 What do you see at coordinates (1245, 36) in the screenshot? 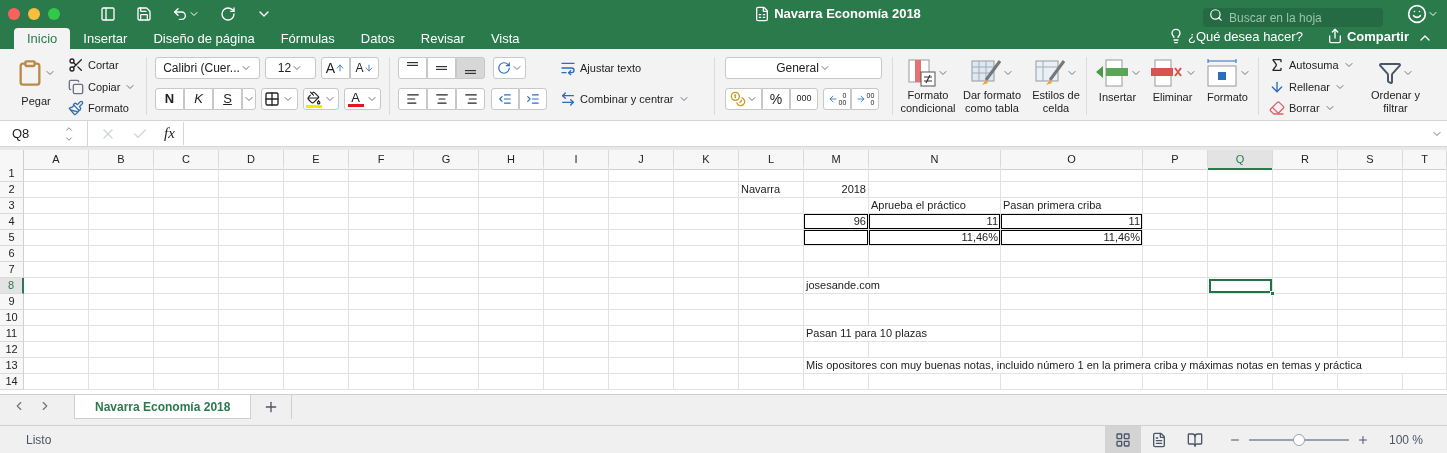
I see `tell-me-search: ¿Qué desea hacer?` at bounding box center [1245, 36].